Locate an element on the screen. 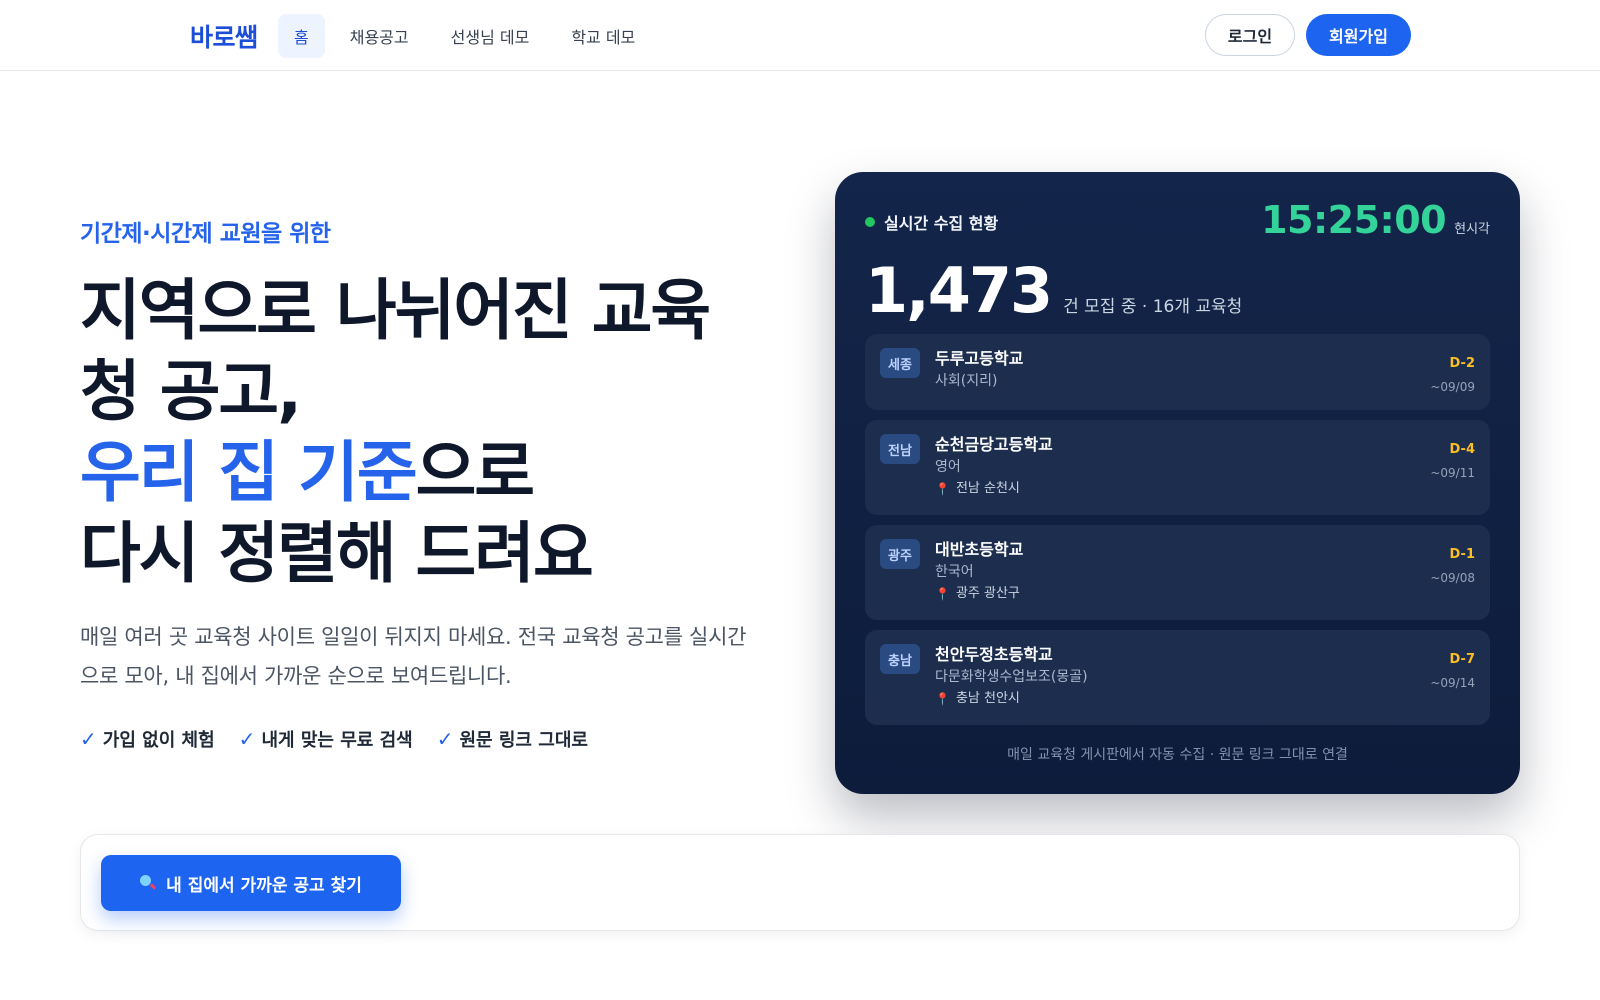 The width and height of the screenshot is (1600, 1000). location: 📍 충남 천안시 is located at coordinates (1205, 699).